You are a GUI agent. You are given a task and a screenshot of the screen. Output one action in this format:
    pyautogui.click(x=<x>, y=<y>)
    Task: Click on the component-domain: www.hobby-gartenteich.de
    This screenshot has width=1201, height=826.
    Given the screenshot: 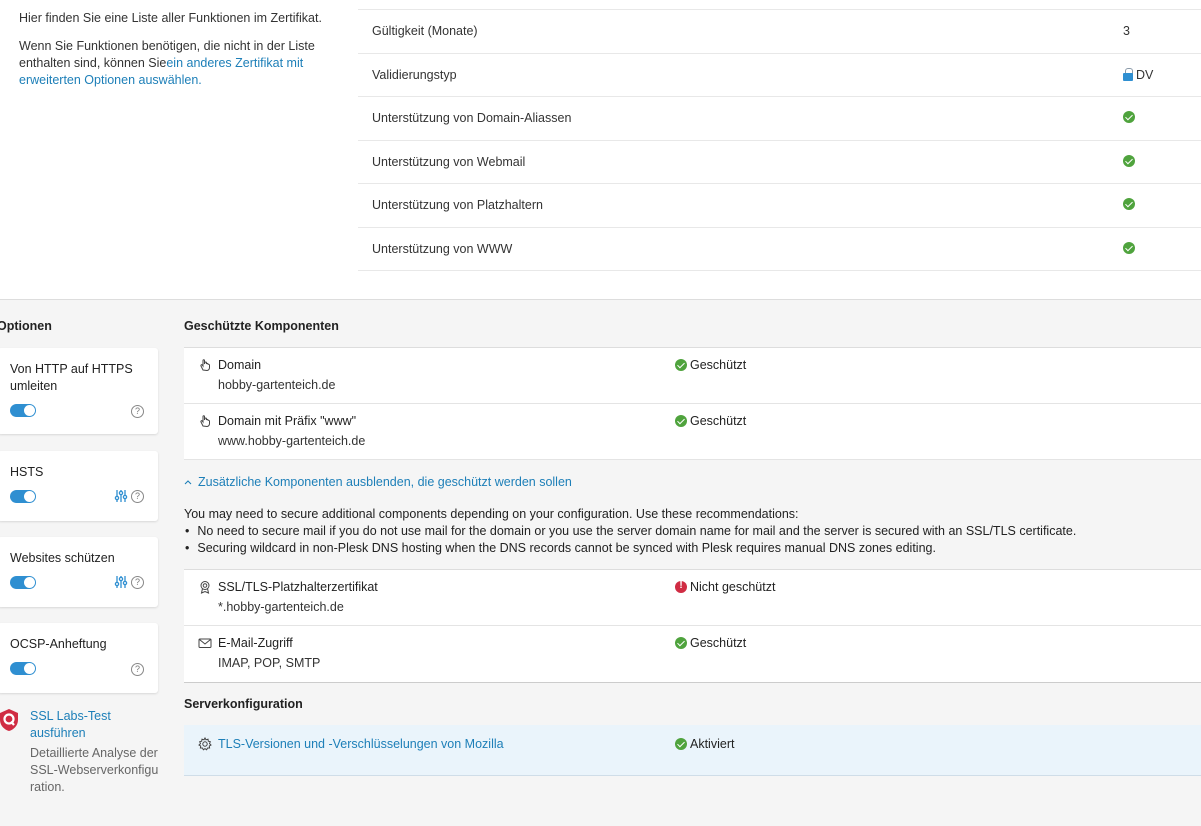 What is the action you would take?
    pyautogui.click(x=292, y=441)
    